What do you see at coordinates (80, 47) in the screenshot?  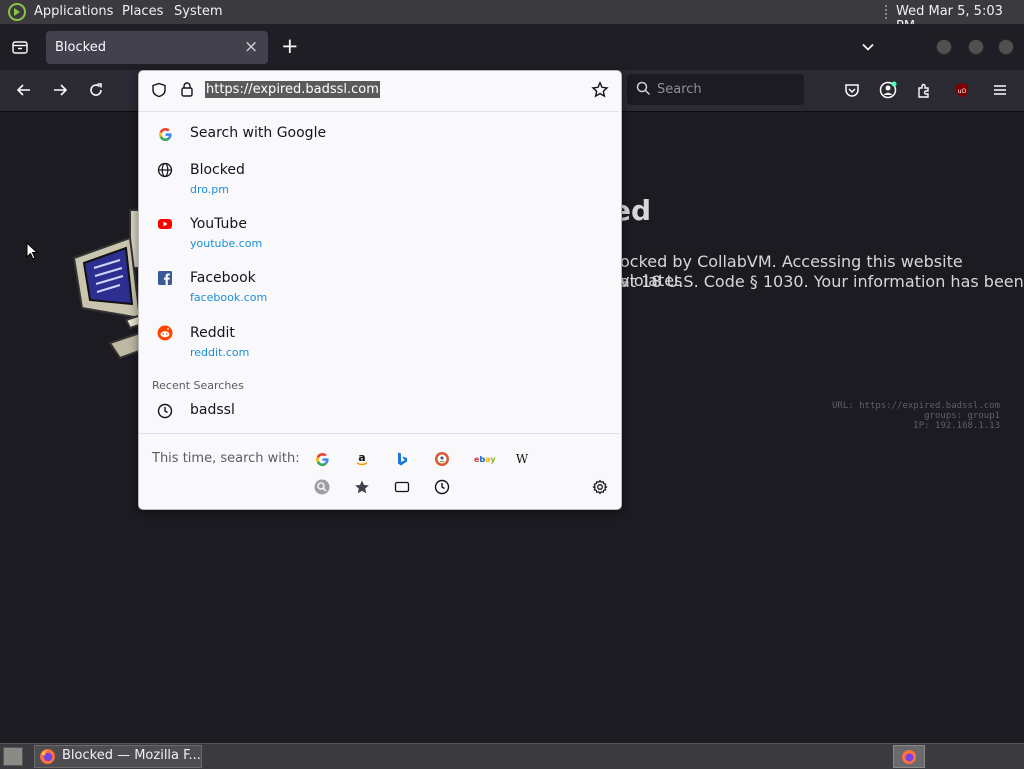 I see `tab-title: Blocked` at bounding box center [80, 47].